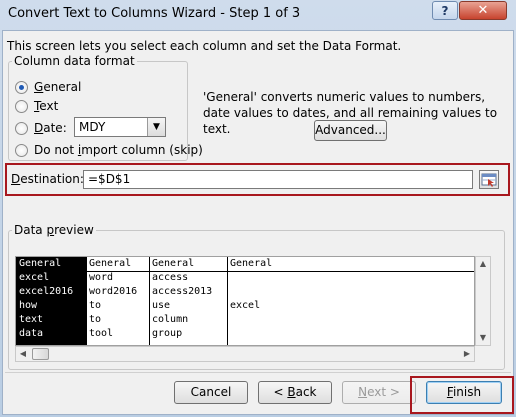 Image resolution: width=516 pixels, height=417 pixels. I want to click on preview-horizontal-scrollbar: ◀ ▶, so click(245, 354).